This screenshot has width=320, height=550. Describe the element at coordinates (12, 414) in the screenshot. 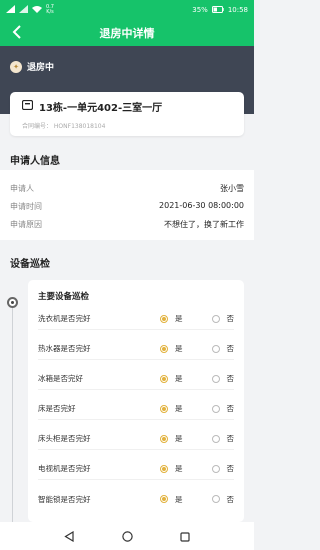

I see `timeline-line` at that location.